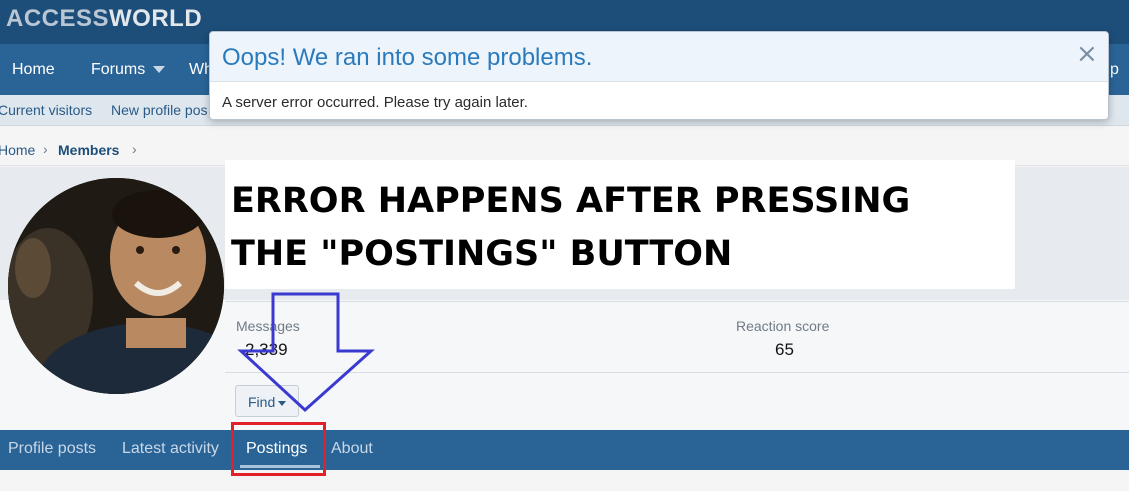 The image size is (1129, 491). What do you see at coordinates (1087, 54) in the screenshot?
I see `close-icon: ×` at bounding box center [1087, 54].